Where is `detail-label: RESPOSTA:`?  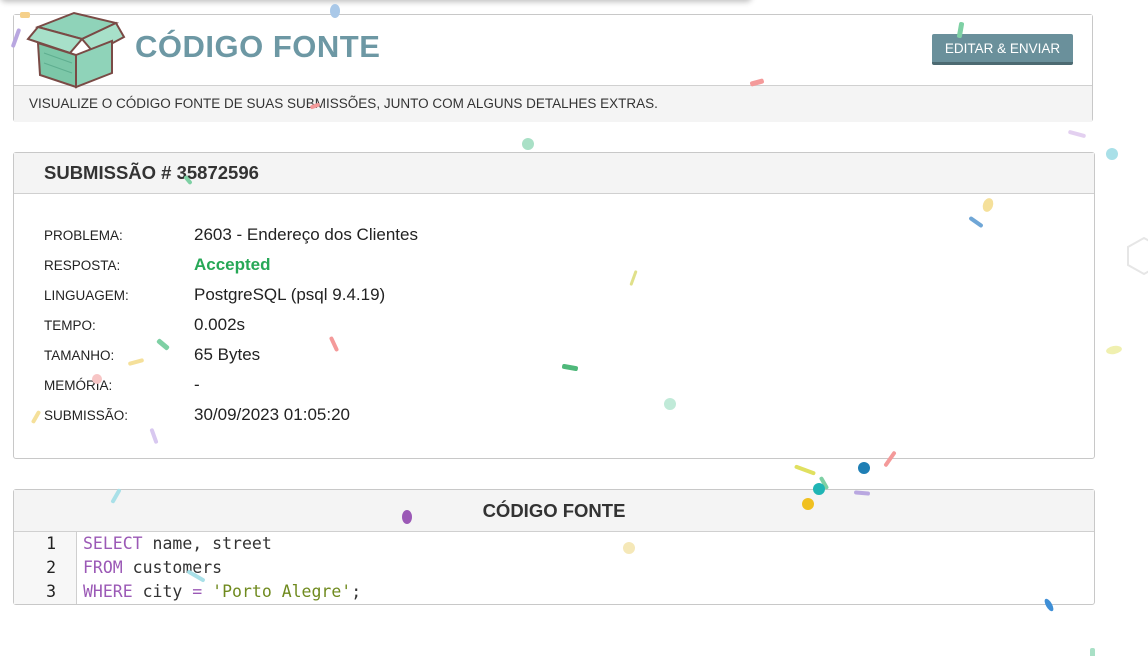
detail-label: RESPOSTA: is located at coordinates (82, 265).